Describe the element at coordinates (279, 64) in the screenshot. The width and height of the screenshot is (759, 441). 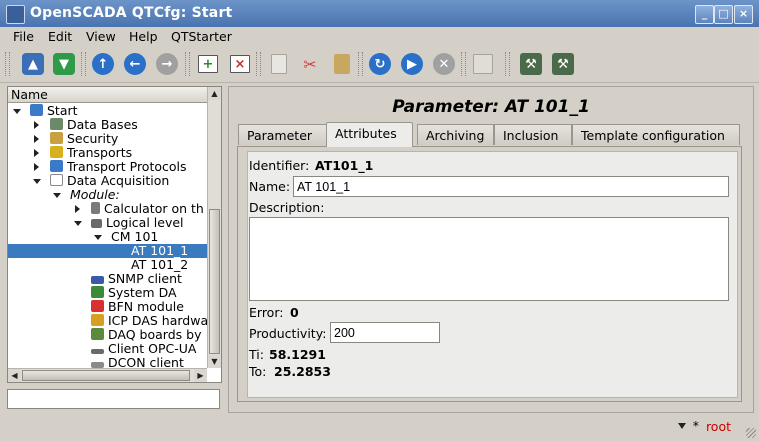
I see `copy-button` at that location.